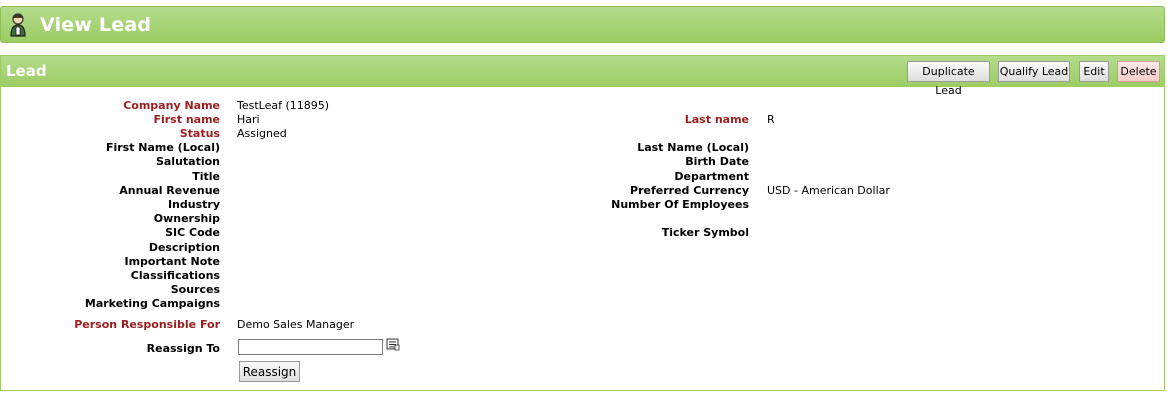 The width and height of the screenshot is (1167, 400). What do you see at coordinates (771, 119) in the screenshot?
I see `last-name-value: R` at bounding box center [771, 119].